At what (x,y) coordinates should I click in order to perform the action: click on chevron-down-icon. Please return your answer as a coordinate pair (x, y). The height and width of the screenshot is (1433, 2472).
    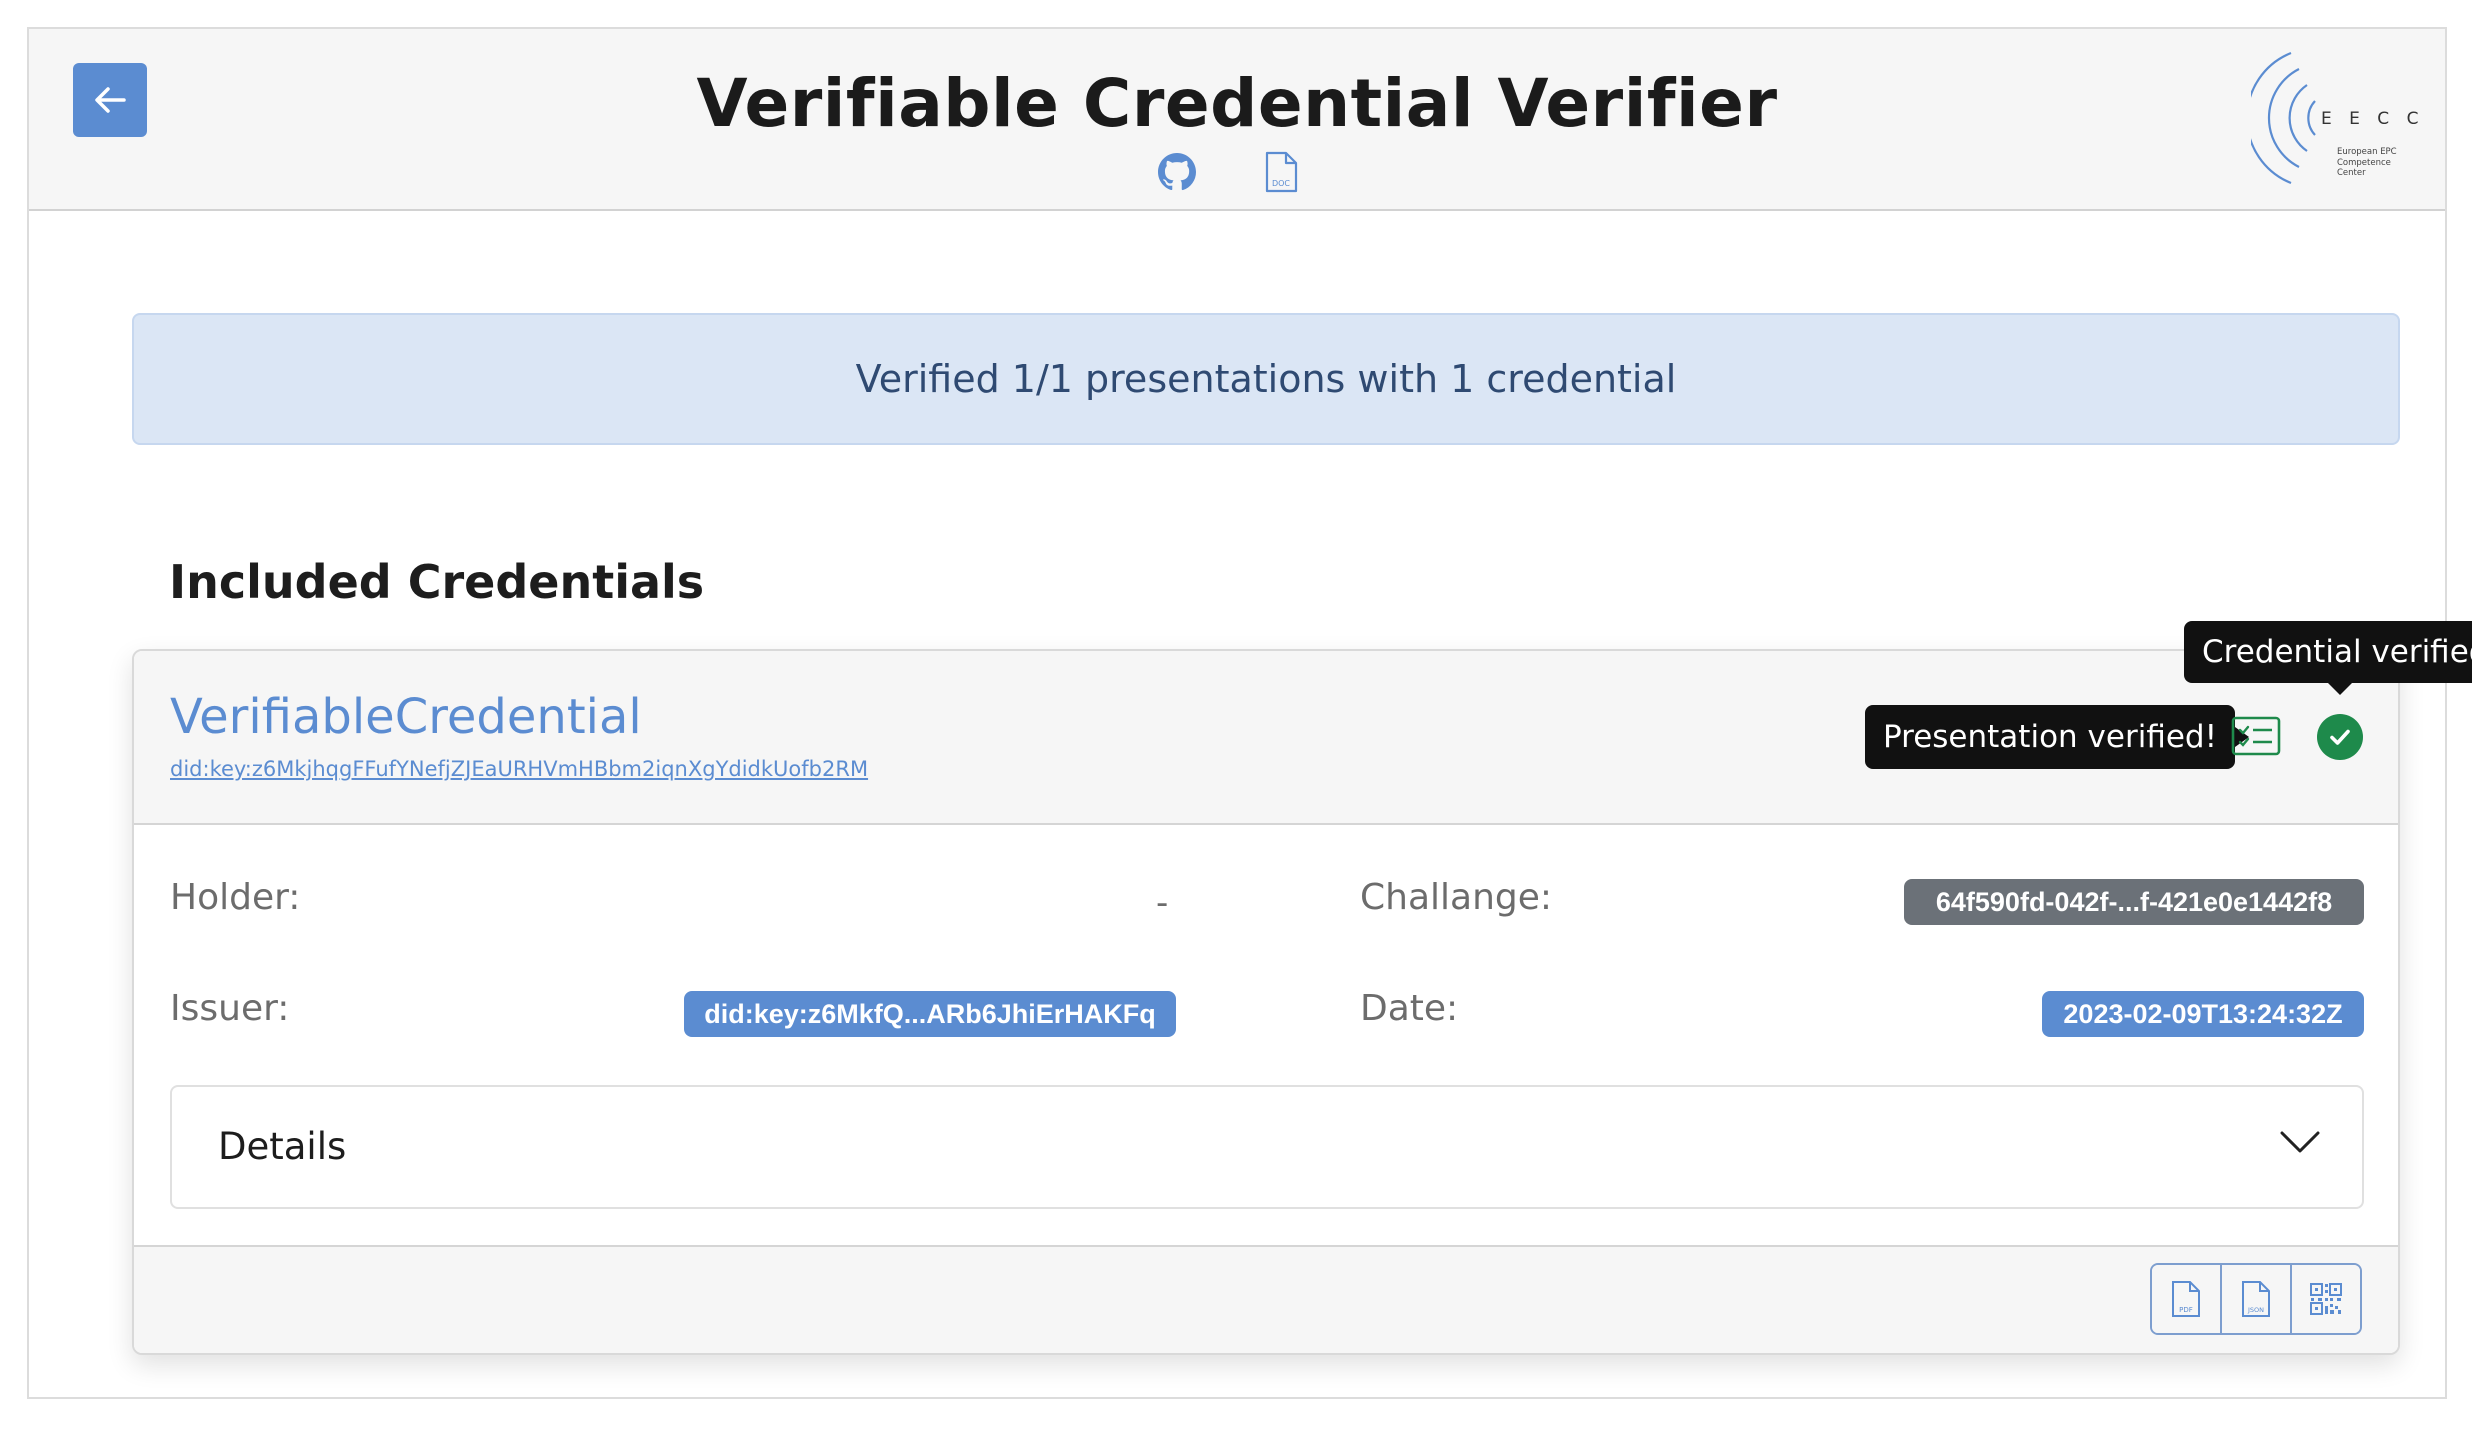
    Looking at the image, I should click on (2300, 1142).